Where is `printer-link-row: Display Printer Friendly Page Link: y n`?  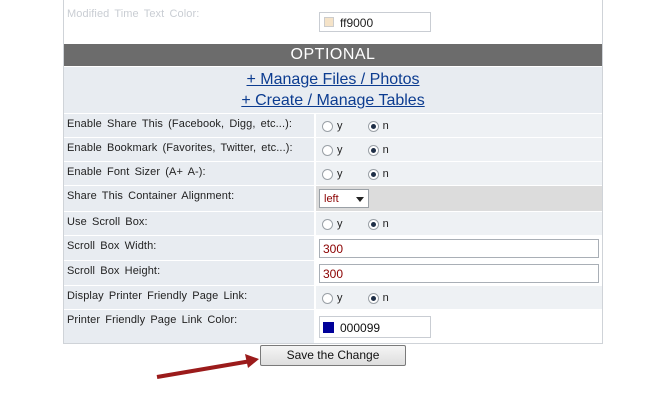
printer-link-row: Display Printer Friendly Page Link: y n is located at coordinates (333, 297).